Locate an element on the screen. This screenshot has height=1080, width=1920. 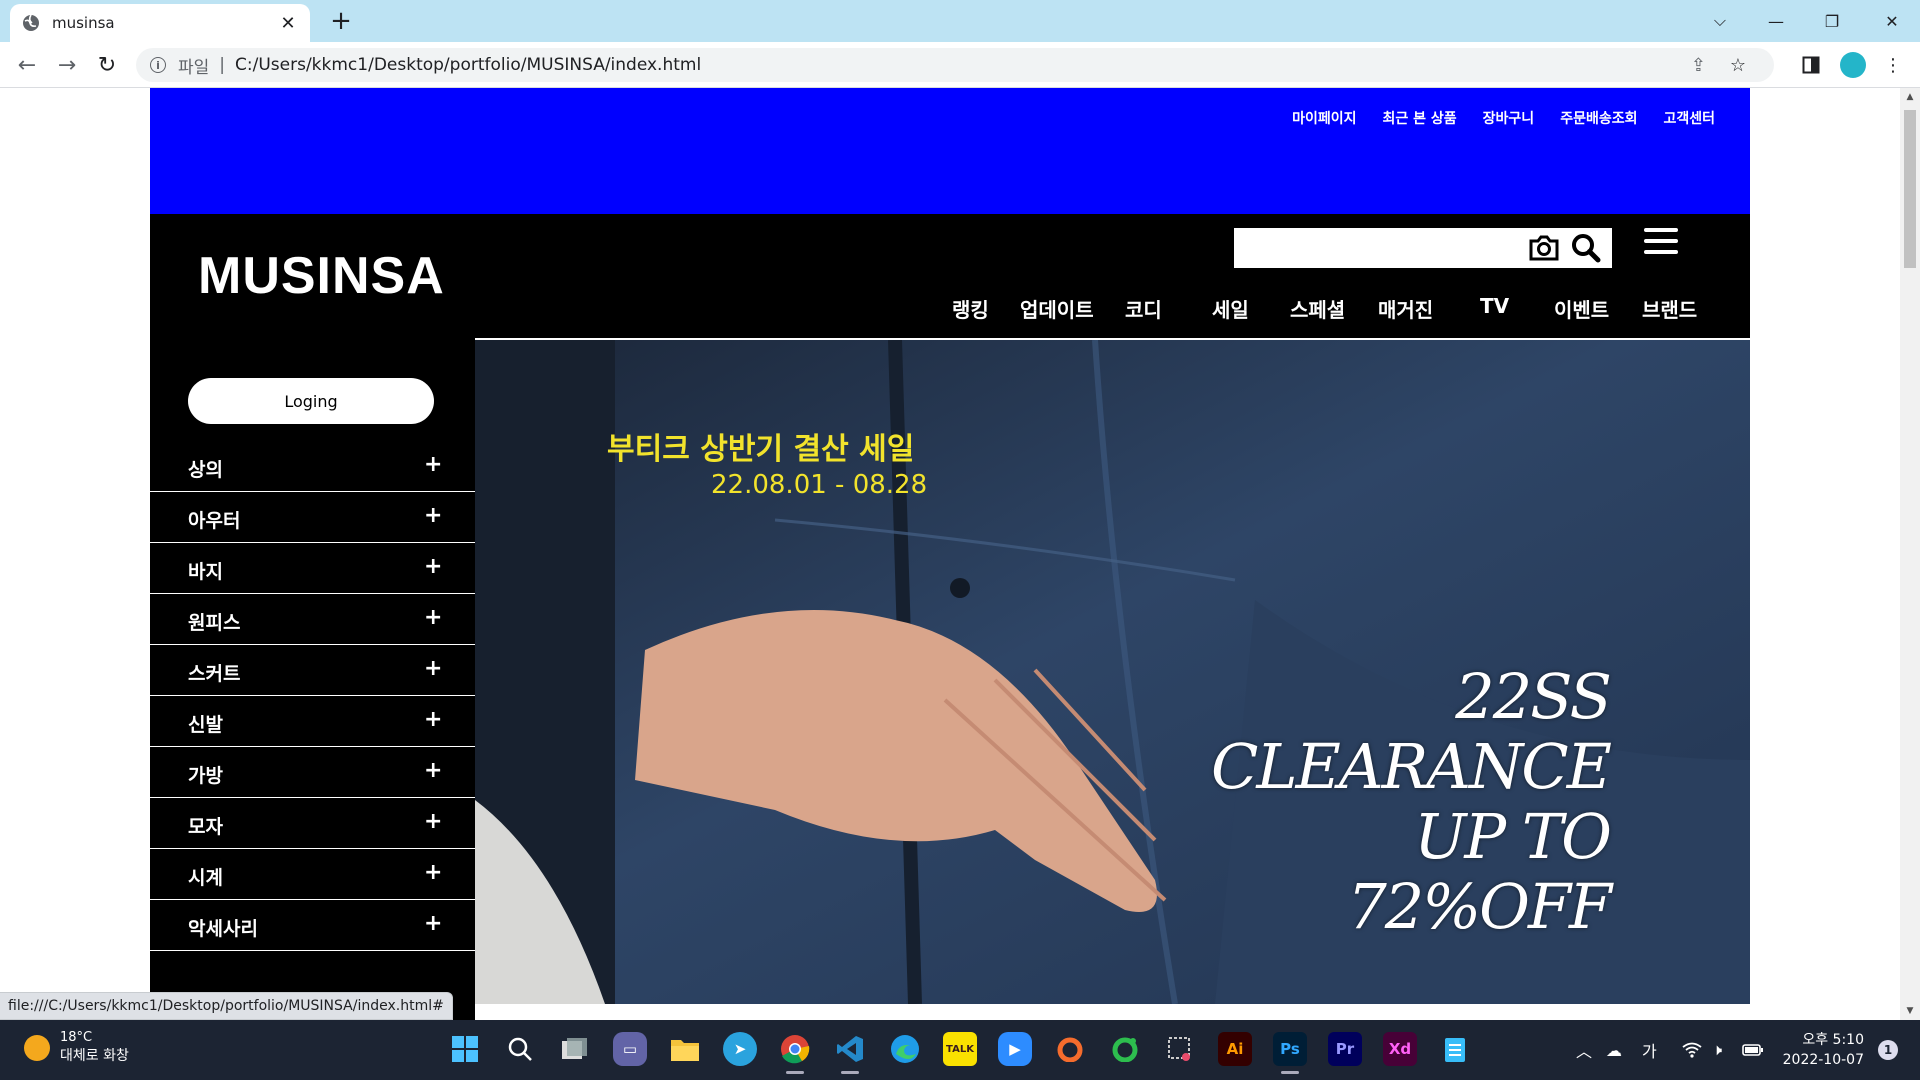
close-tab-icon: ✕ is located at coordinates (288, 23).